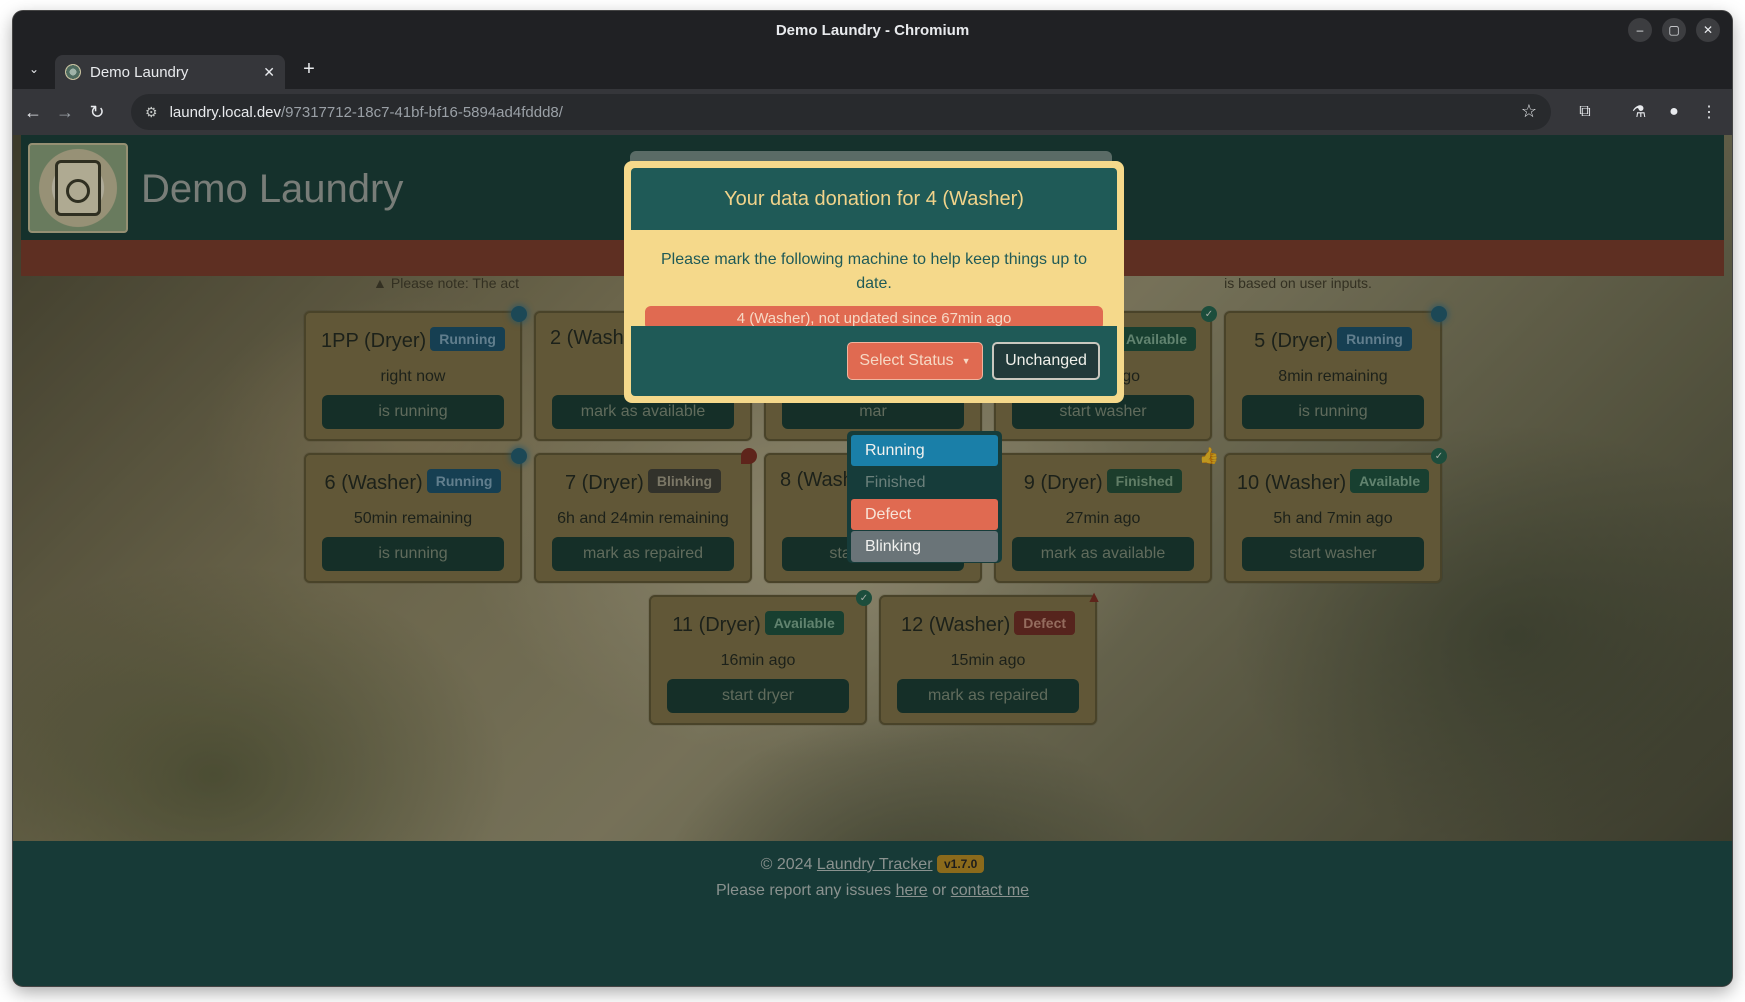 The height and width of the screenshot is (1002, 1745). What do you see at coordinates (924, 482) in the screenshot?
I see `status-option-finished: Finished` at bounding box center [924, 482].